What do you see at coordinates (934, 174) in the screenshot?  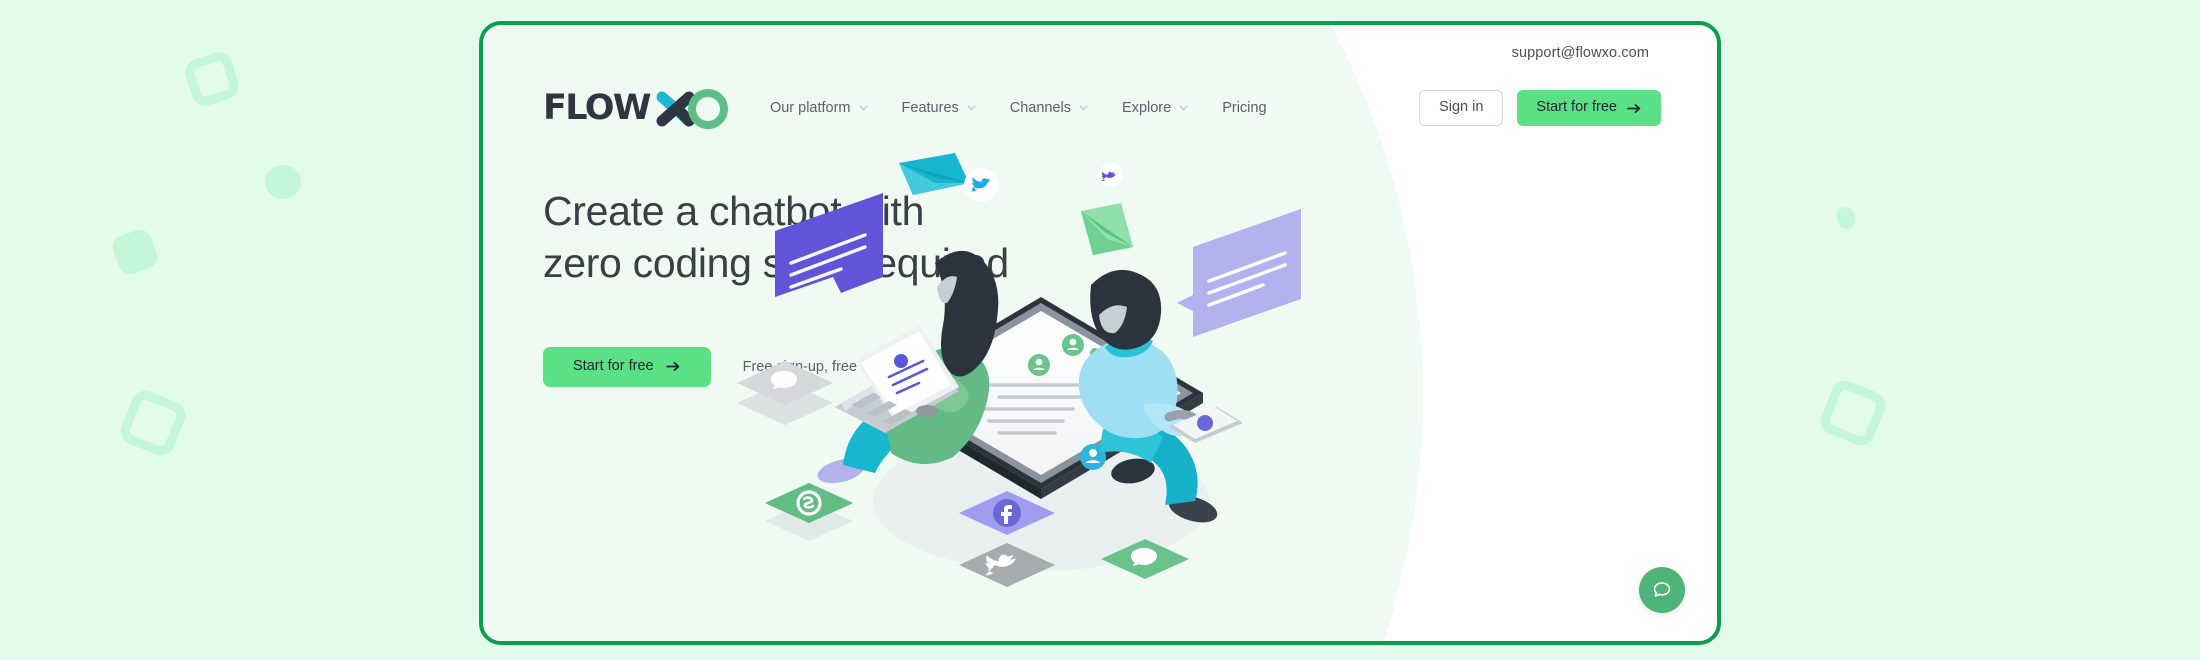 I see `envelope-blue-icon` at bounding box center [934, 174].